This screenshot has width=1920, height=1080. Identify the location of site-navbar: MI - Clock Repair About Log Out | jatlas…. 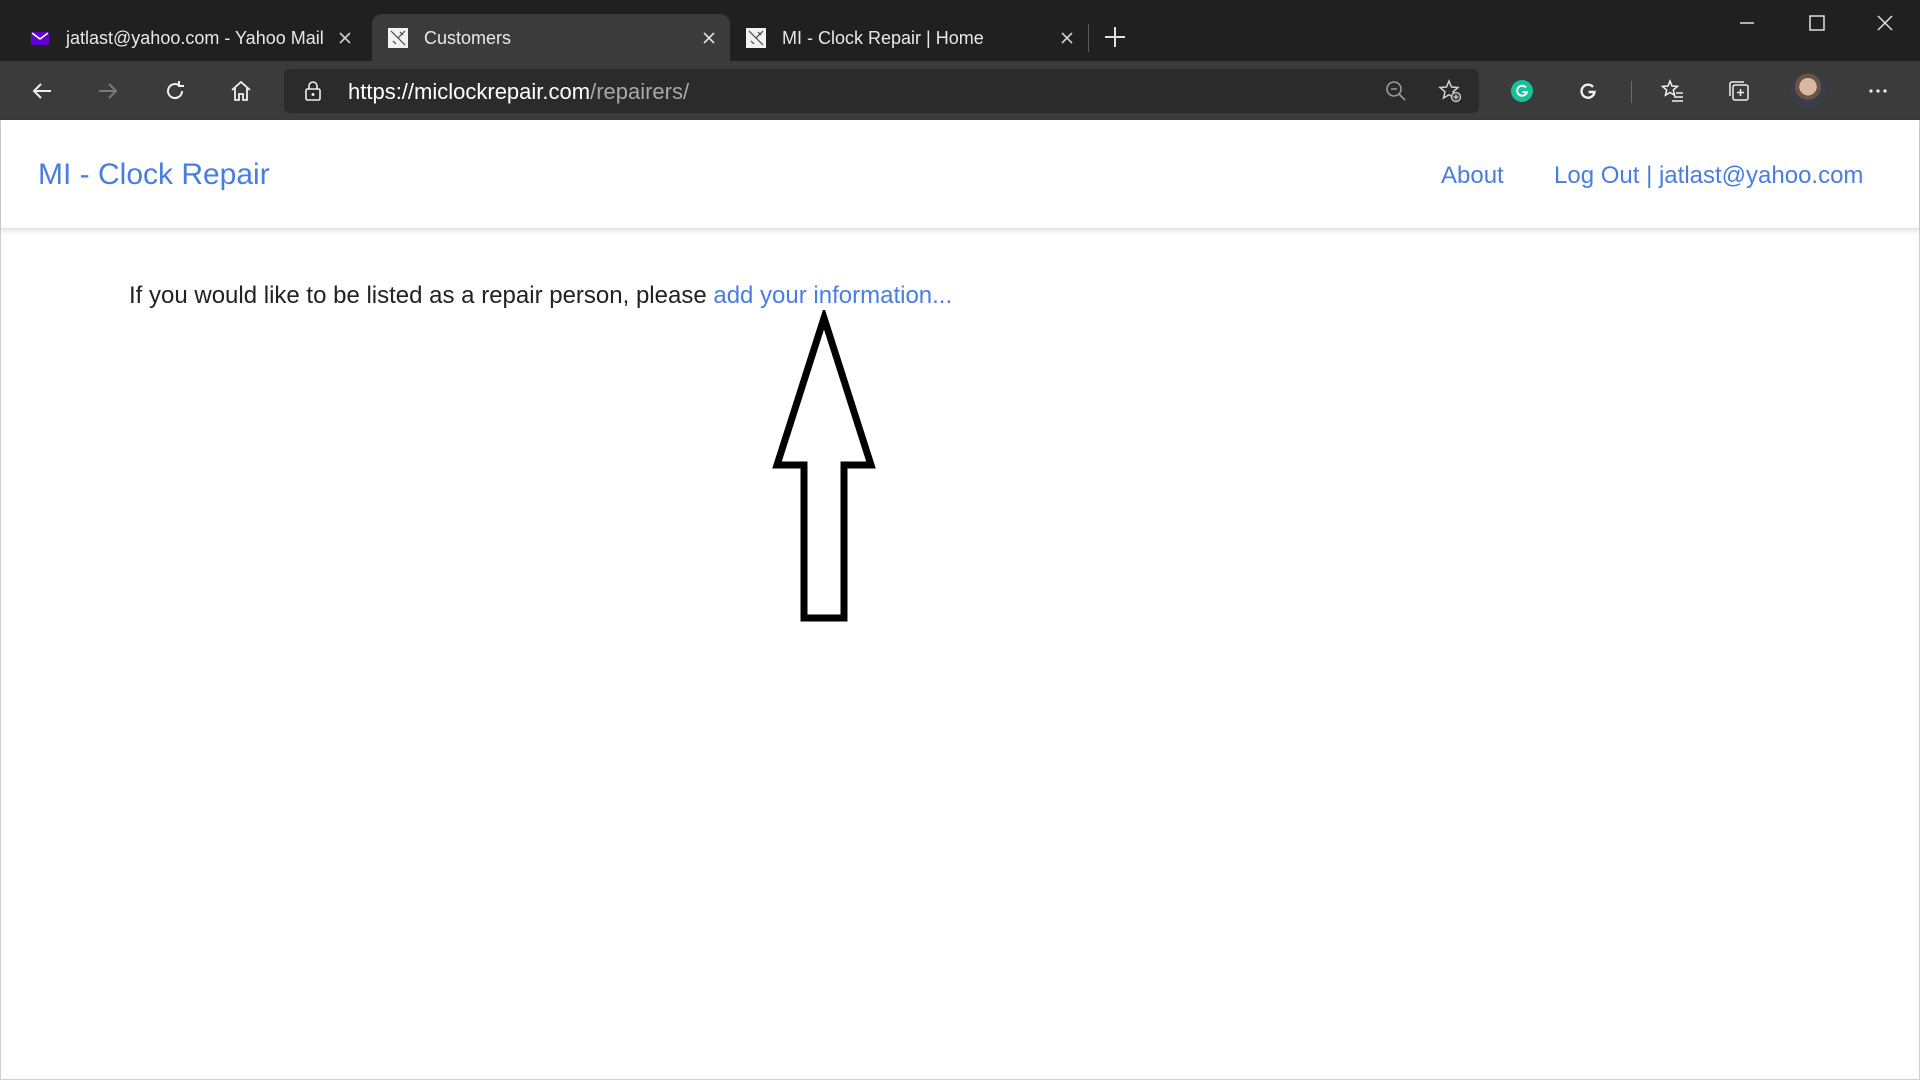
(960, 174).